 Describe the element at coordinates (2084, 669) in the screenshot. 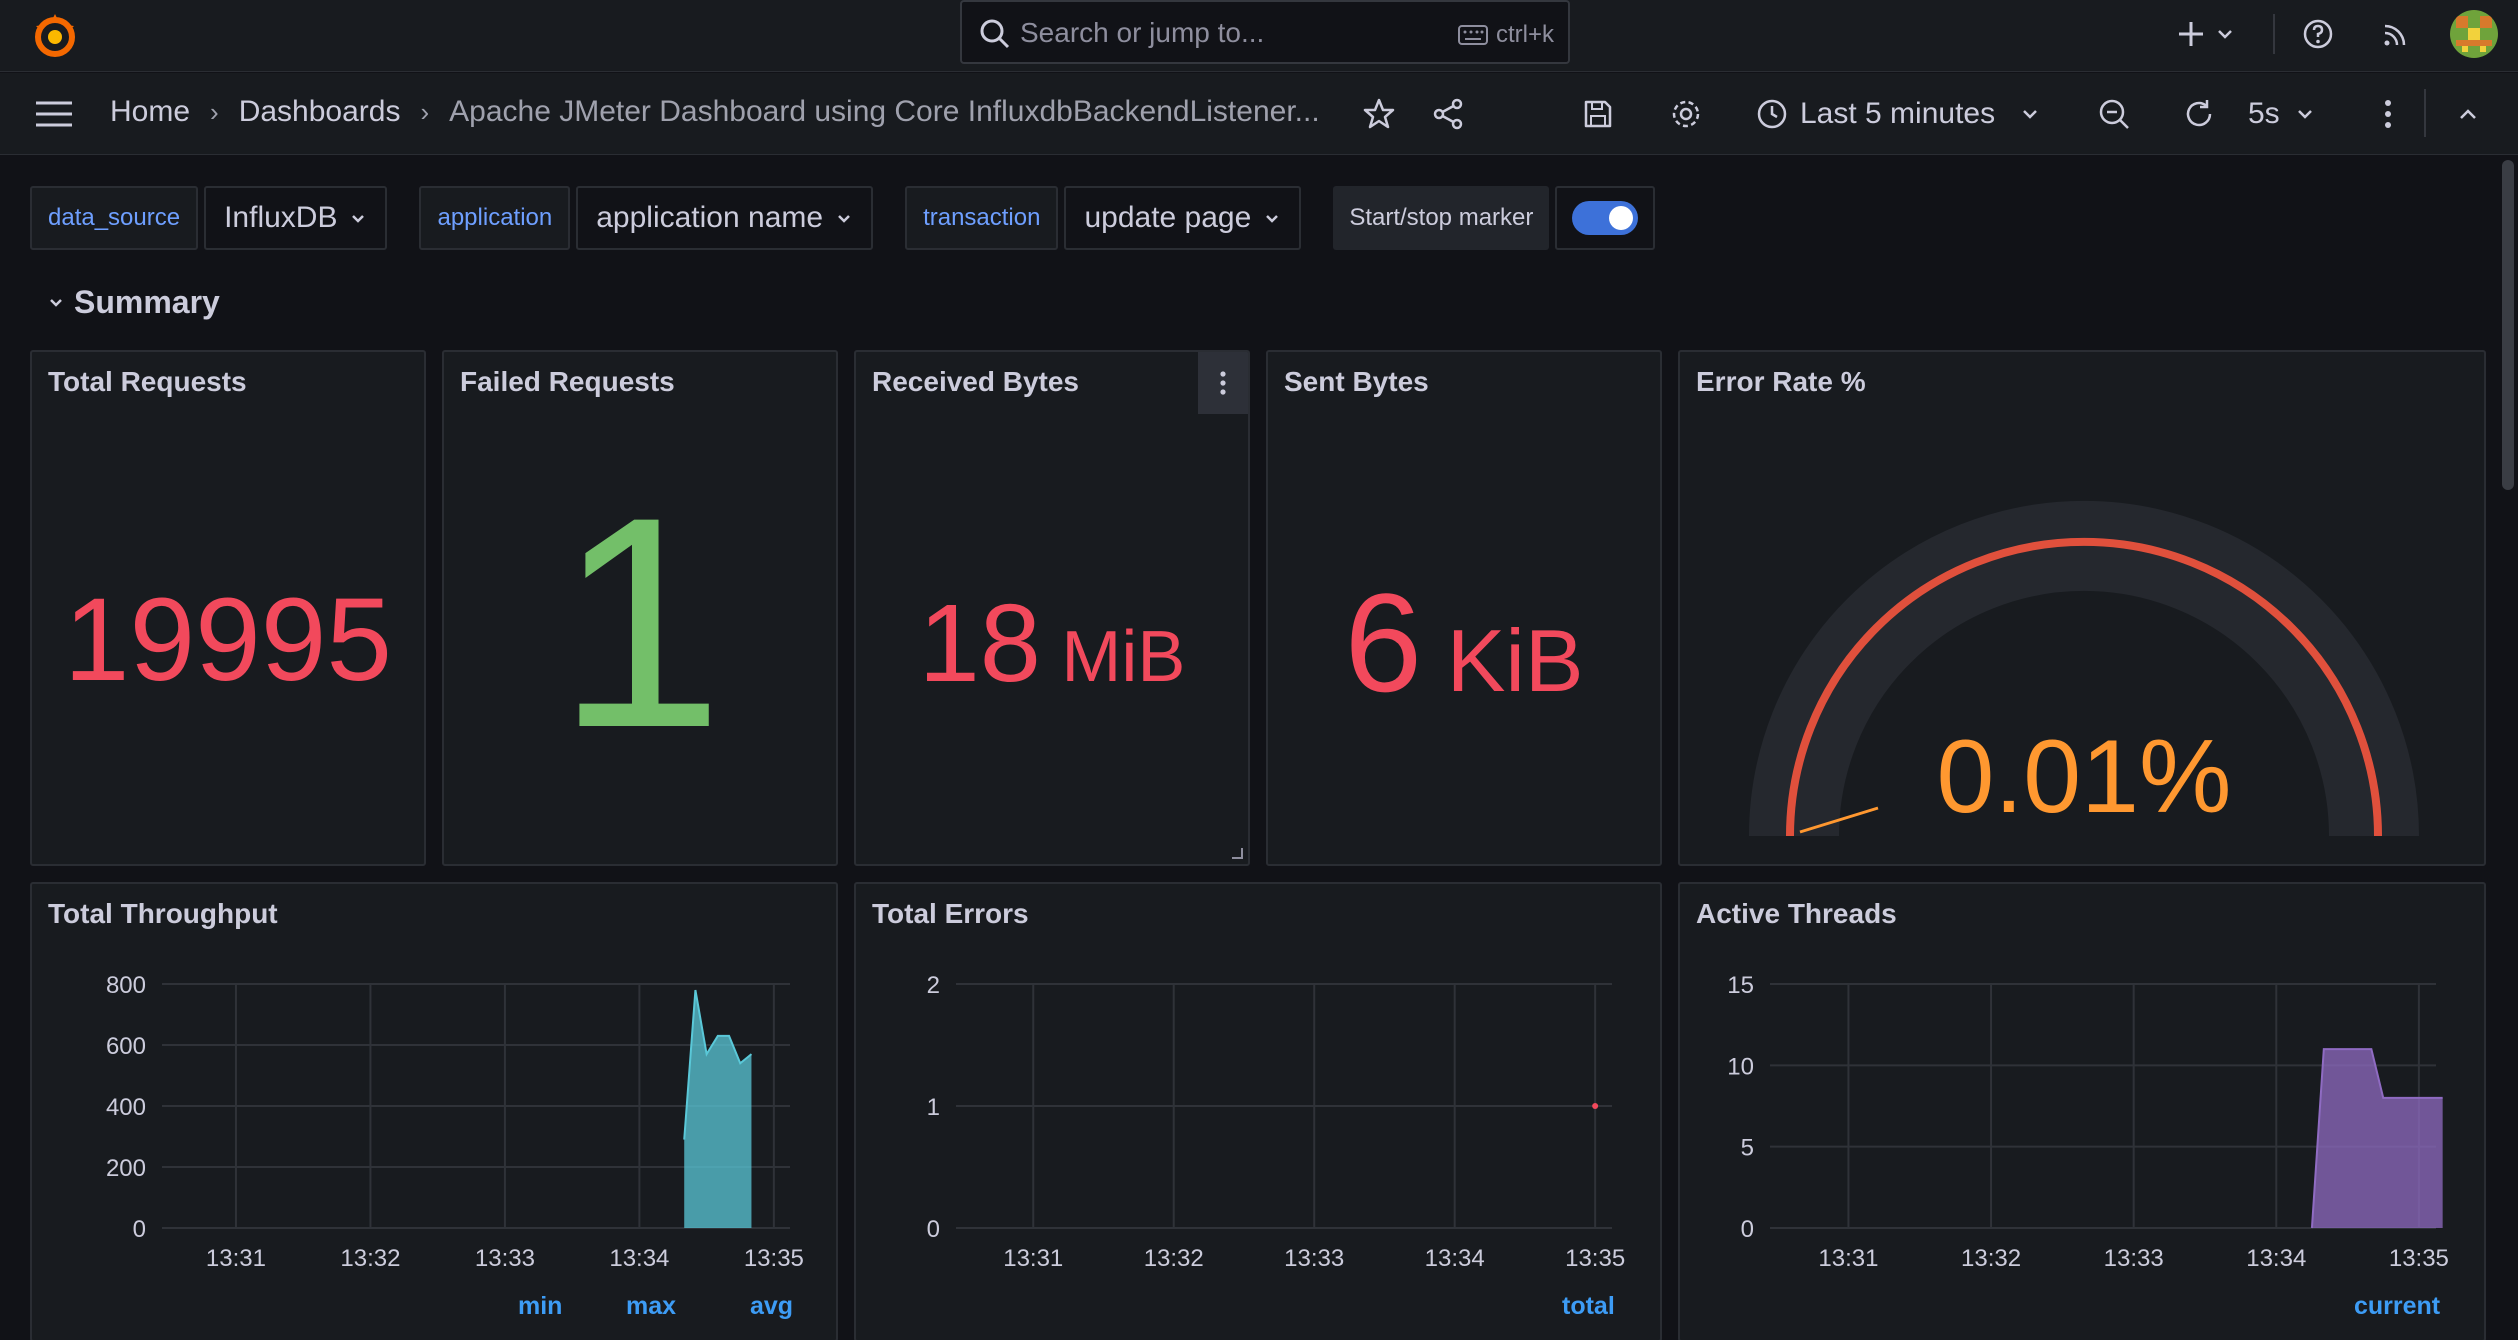

I see `error-rate-gauge: 0.01%` at that location.